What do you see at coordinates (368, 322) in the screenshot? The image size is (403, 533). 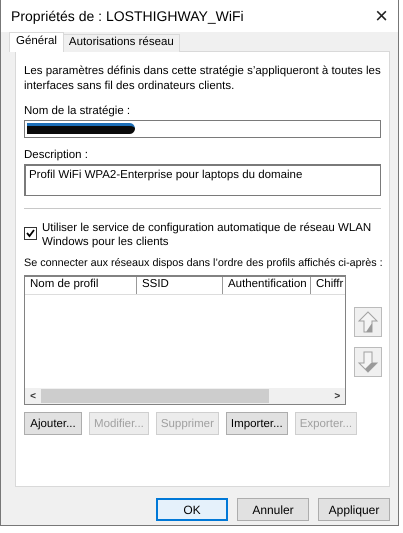 I see `move-up-button` at bounding box center [368, 322].